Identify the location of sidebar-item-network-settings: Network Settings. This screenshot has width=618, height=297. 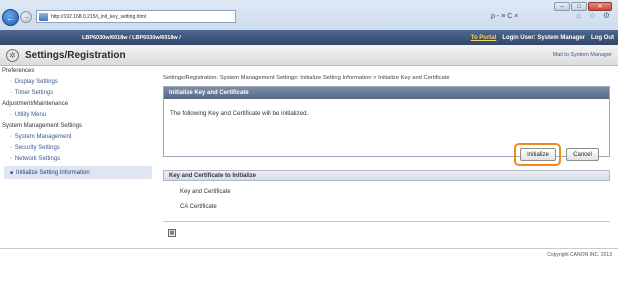
(35, 159).